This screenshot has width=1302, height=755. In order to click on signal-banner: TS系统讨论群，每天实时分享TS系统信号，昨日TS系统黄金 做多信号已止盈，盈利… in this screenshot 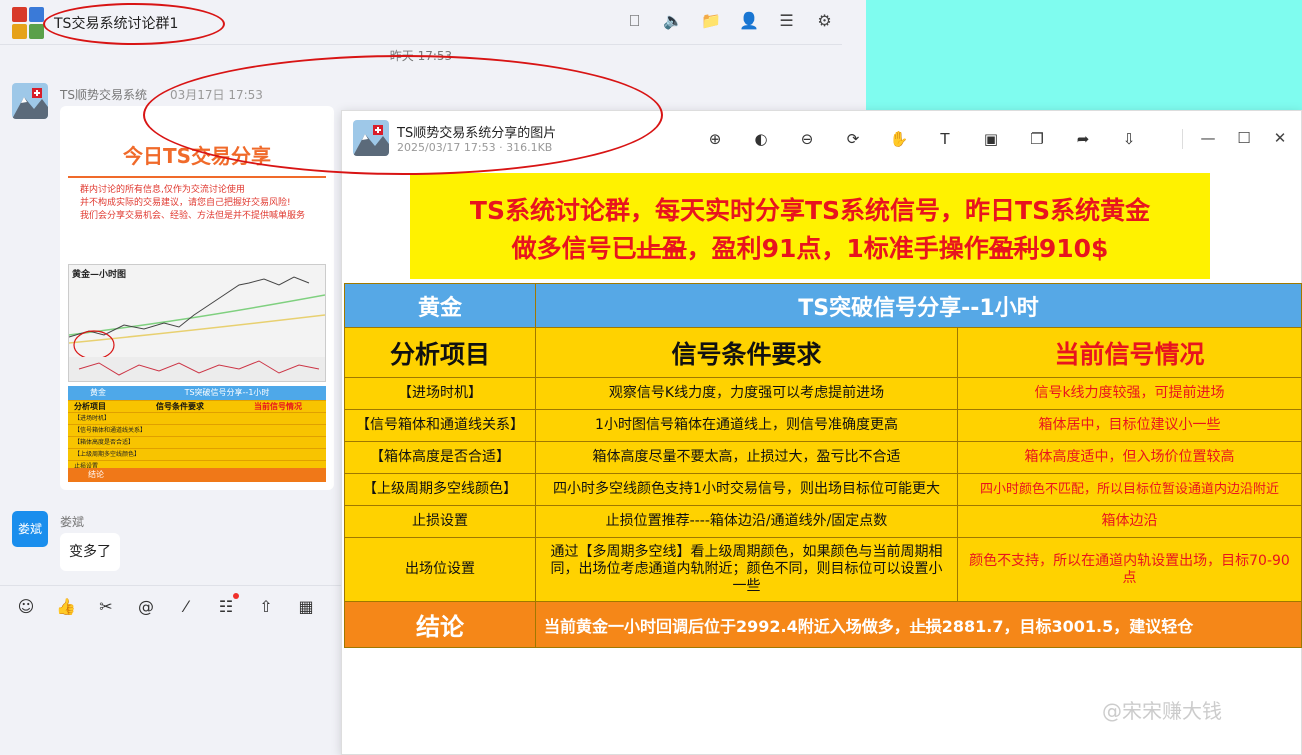, I will do `click(810, 226)`.